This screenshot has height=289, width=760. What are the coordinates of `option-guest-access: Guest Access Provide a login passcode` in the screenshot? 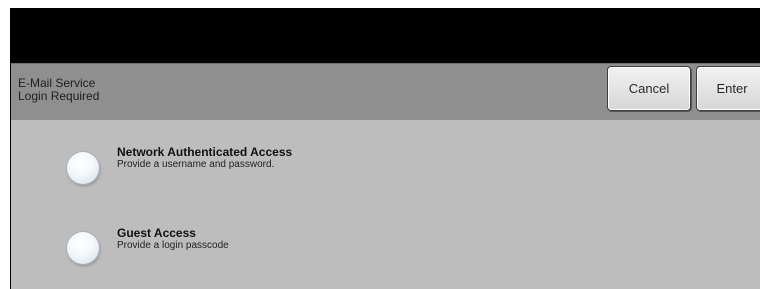 It's located at (261, 247).